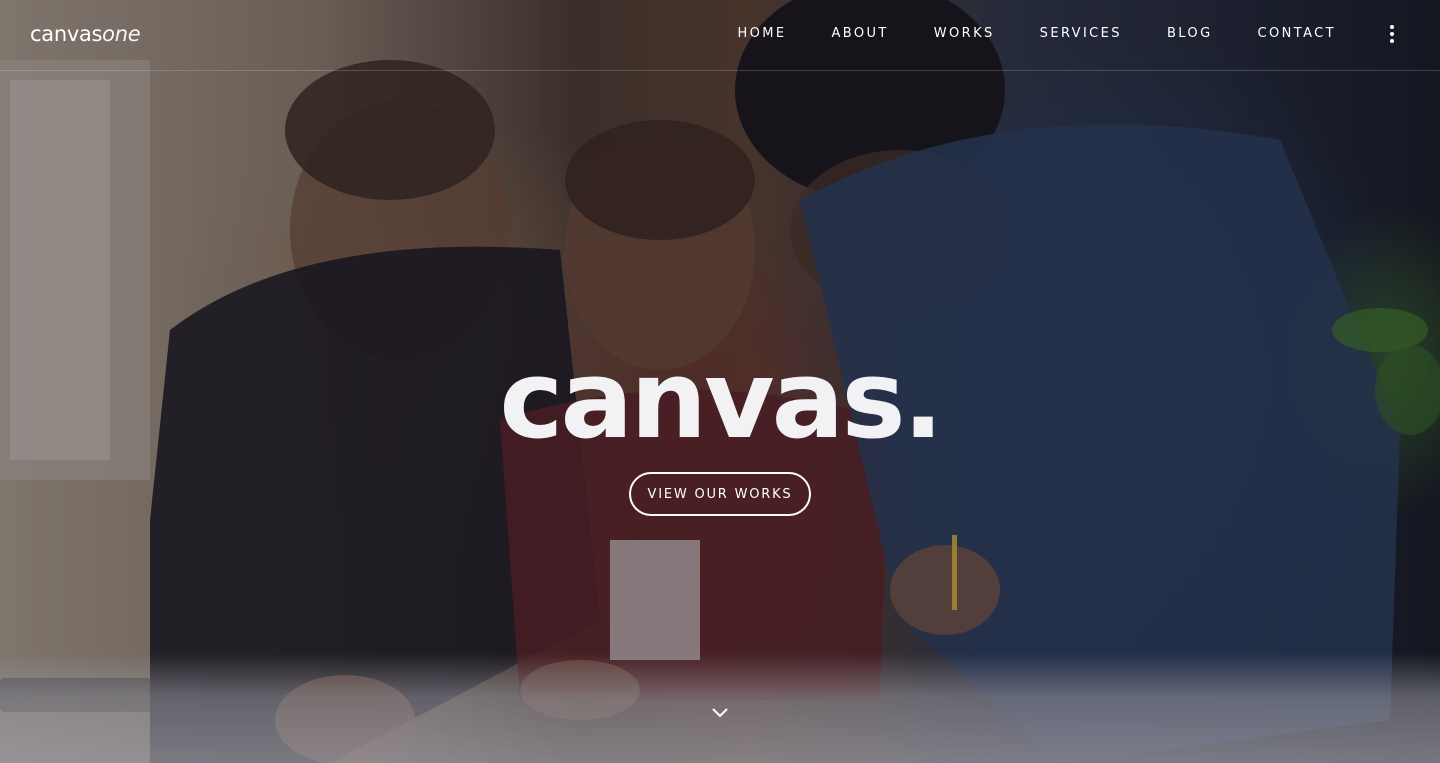 The image size is (1440, 763). I want to click on nav-home: HOME, so click(761, 33).